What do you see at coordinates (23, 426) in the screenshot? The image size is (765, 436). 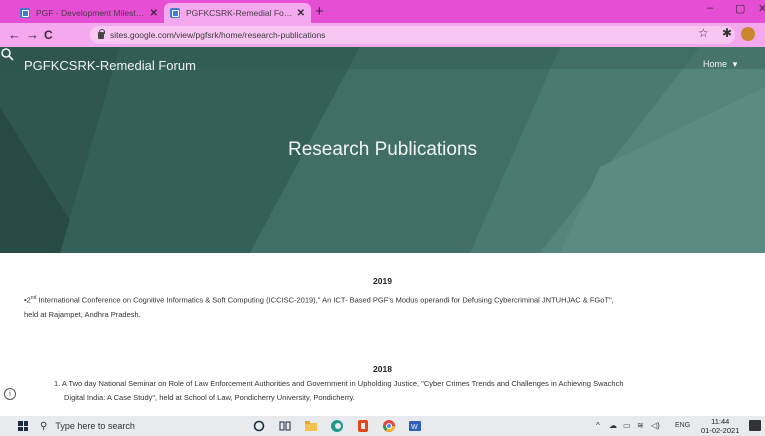 I see `windows-start-icon` at bounding box center [23, 426].